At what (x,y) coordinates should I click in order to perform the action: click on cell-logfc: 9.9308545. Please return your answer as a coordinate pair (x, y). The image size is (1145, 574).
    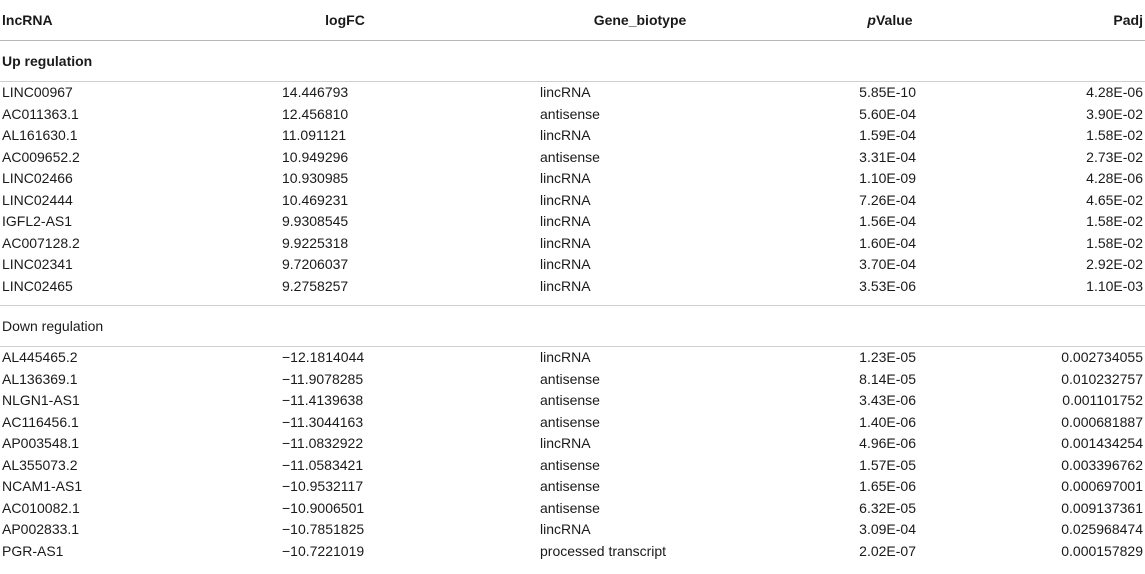
    Looking at the image, I should click on (315, 221).